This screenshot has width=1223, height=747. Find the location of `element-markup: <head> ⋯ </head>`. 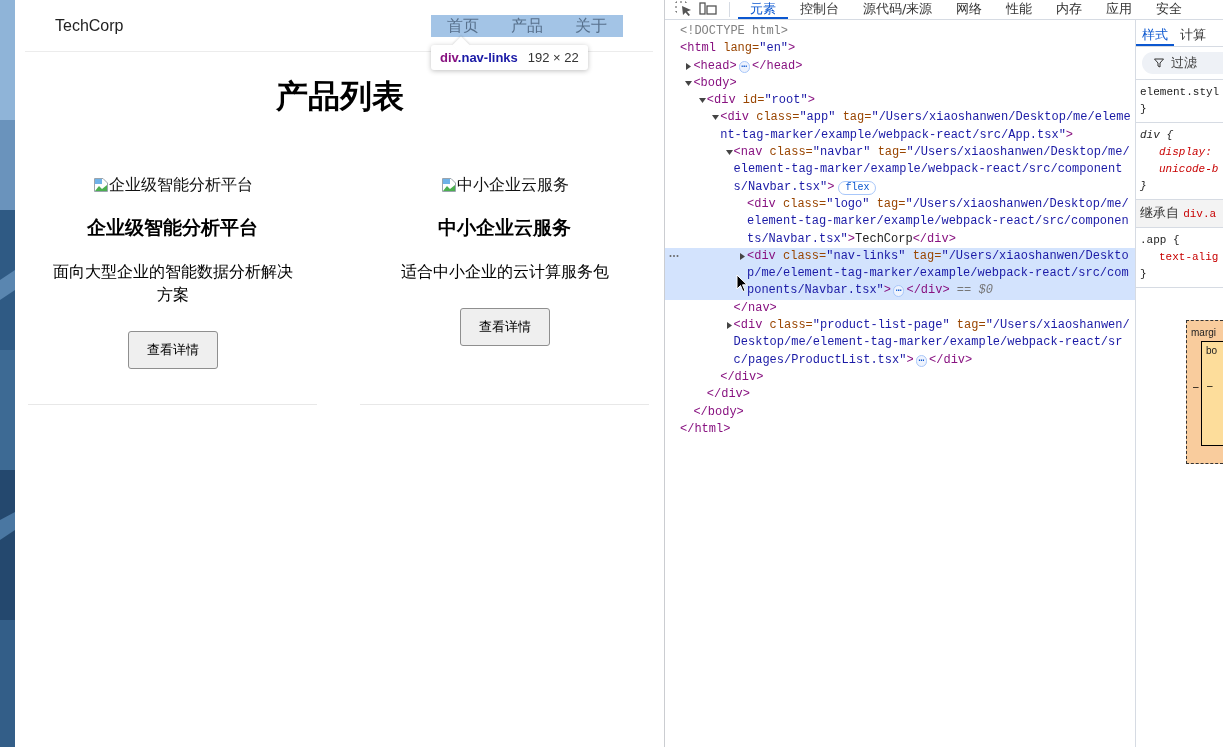

element-markup: <head> ⋯ </head> is located at coordinates (748, 66).